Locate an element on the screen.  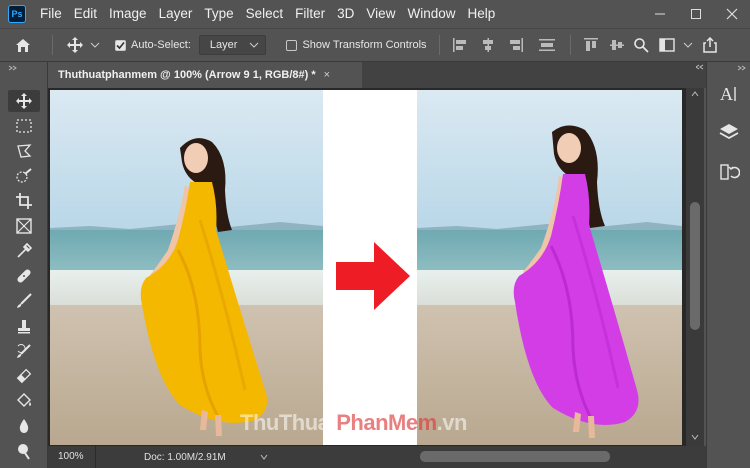
watermark-part1: Thu is located at coordinates (259, 422).